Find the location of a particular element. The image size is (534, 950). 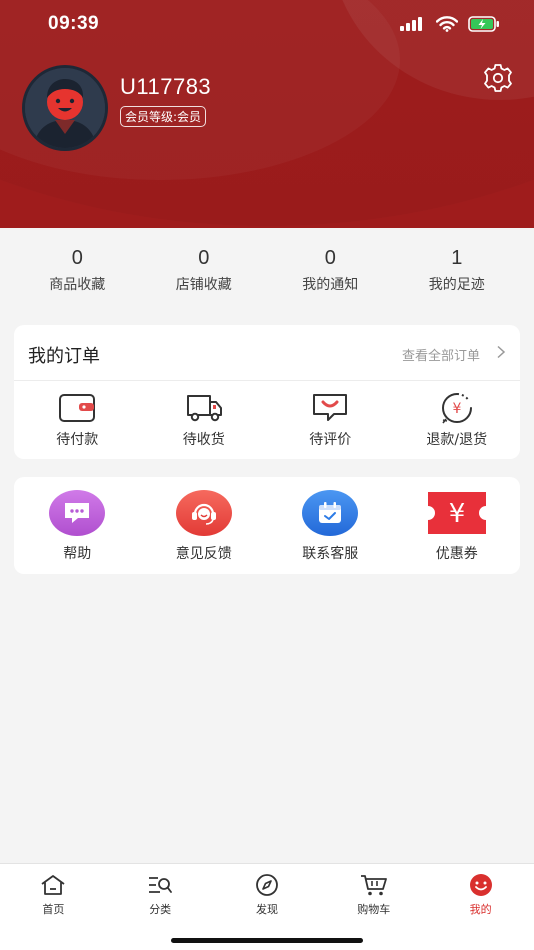

tab-mine: 我的 is located at coordinates (480, 892).